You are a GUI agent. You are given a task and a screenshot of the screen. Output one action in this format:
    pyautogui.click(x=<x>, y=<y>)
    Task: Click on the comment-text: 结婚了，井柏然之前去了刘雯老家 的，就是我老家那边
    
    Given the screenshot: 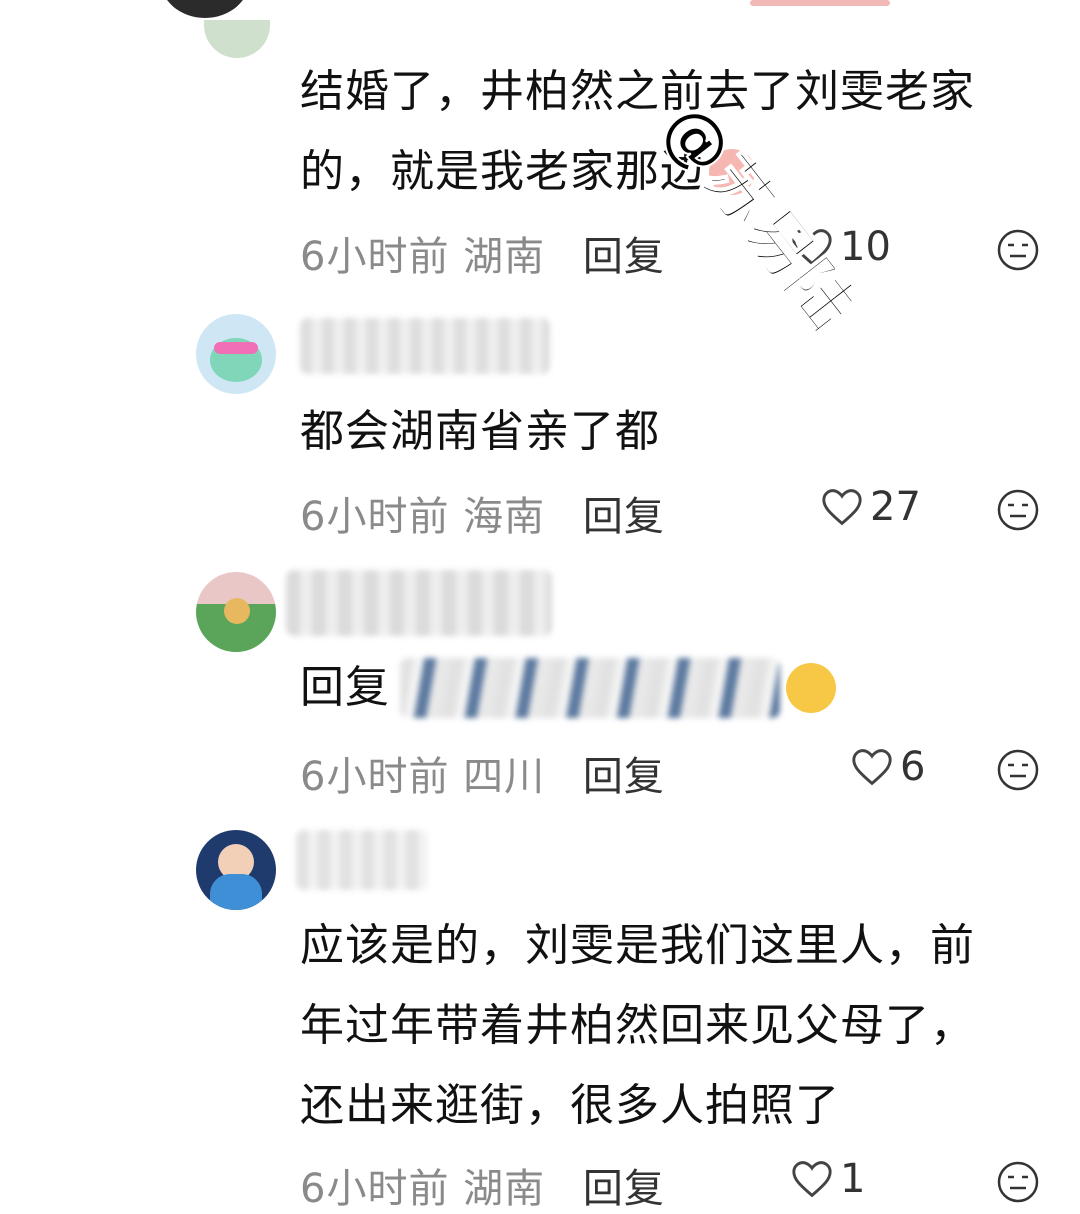 What is the action you would take?
    pyautogui.click(x=637, y=131)
    